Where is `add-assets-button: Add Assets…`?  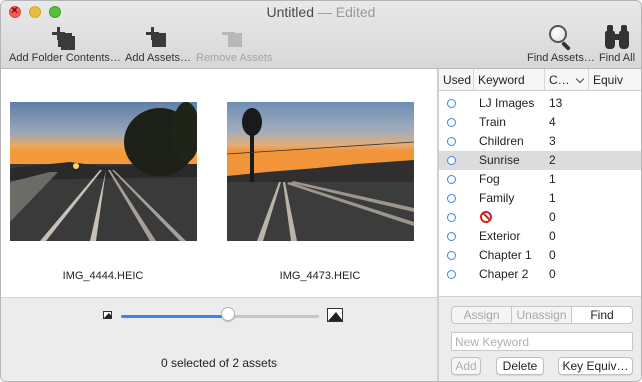 add-assets-button: Add Assets… is located at coordinates (158, 45).